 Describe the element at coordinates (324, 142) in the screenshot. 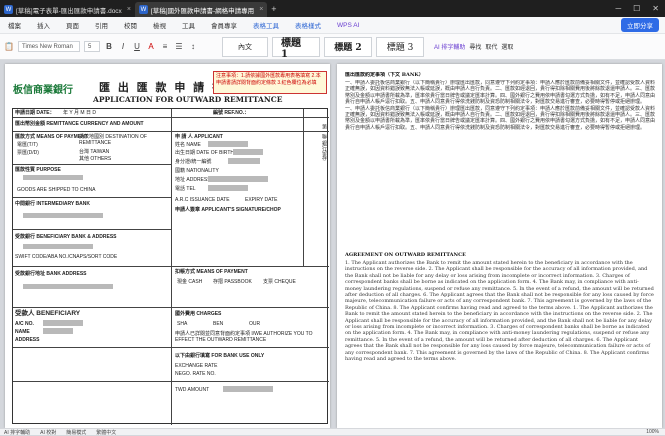

I see `page1-margin-note: 第一聯 銀行留存` at that location.